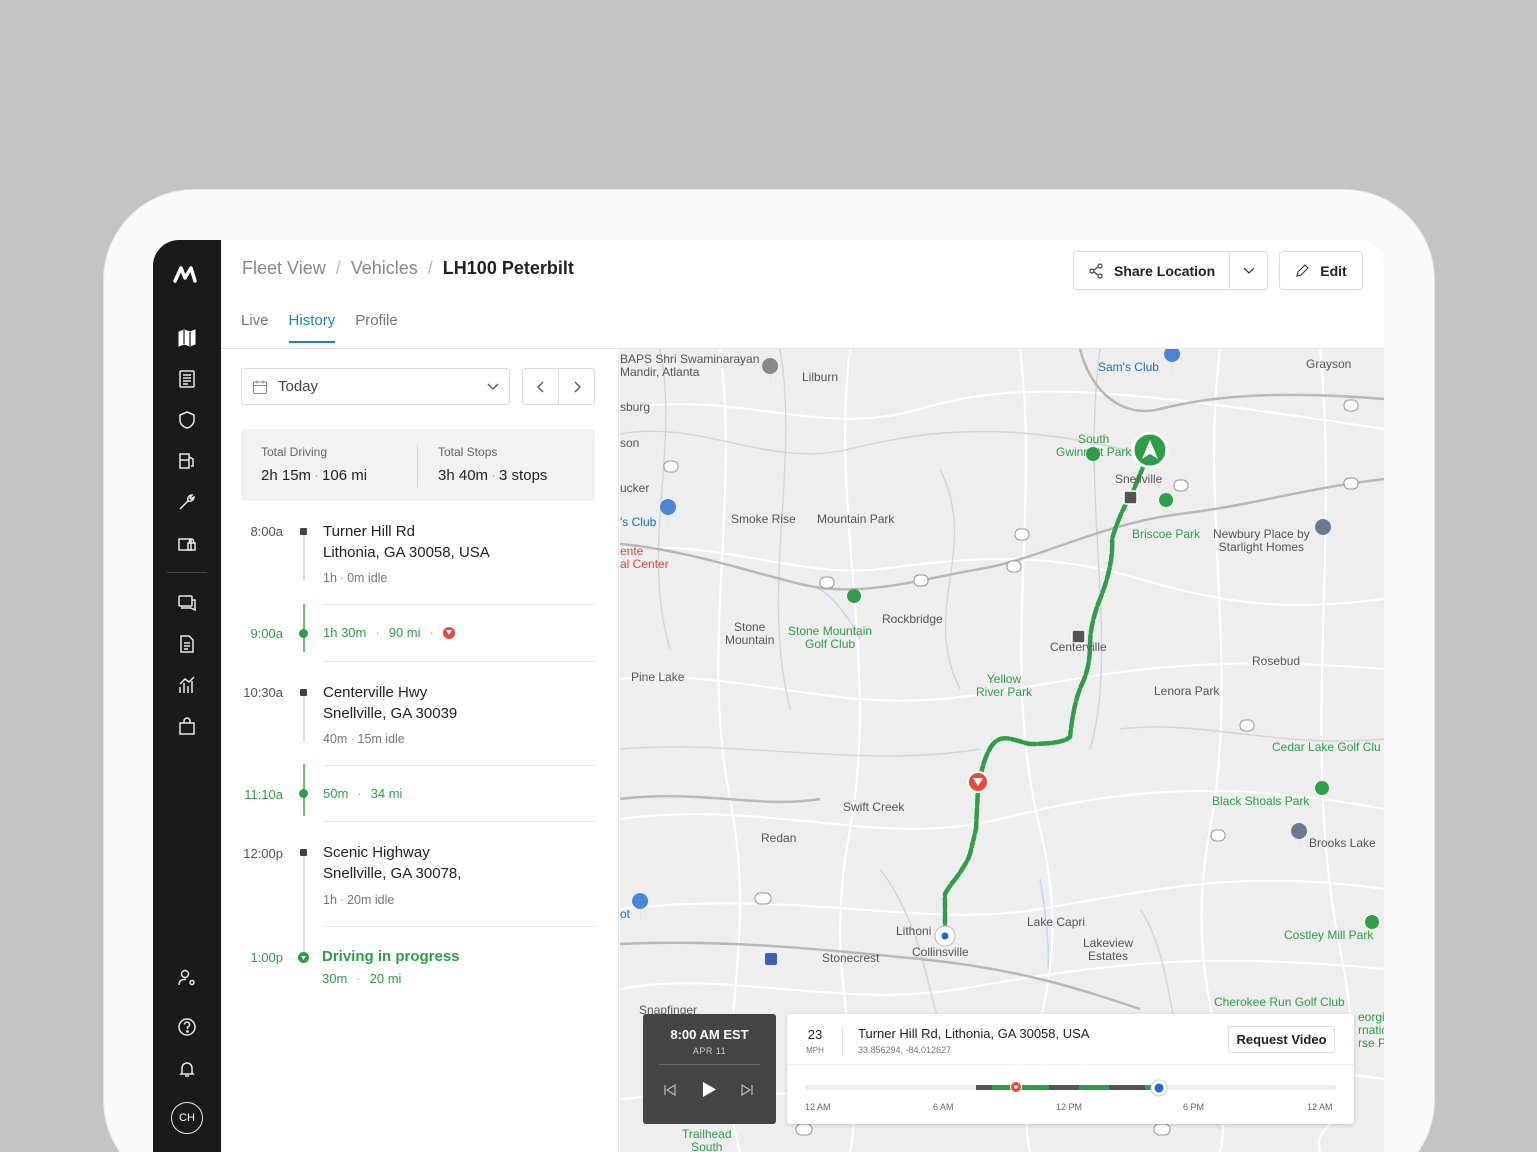  What do you see at coordinates (187, 502) in the screenshot?
I see `wrench-icon` at bounding box center [187, 502].